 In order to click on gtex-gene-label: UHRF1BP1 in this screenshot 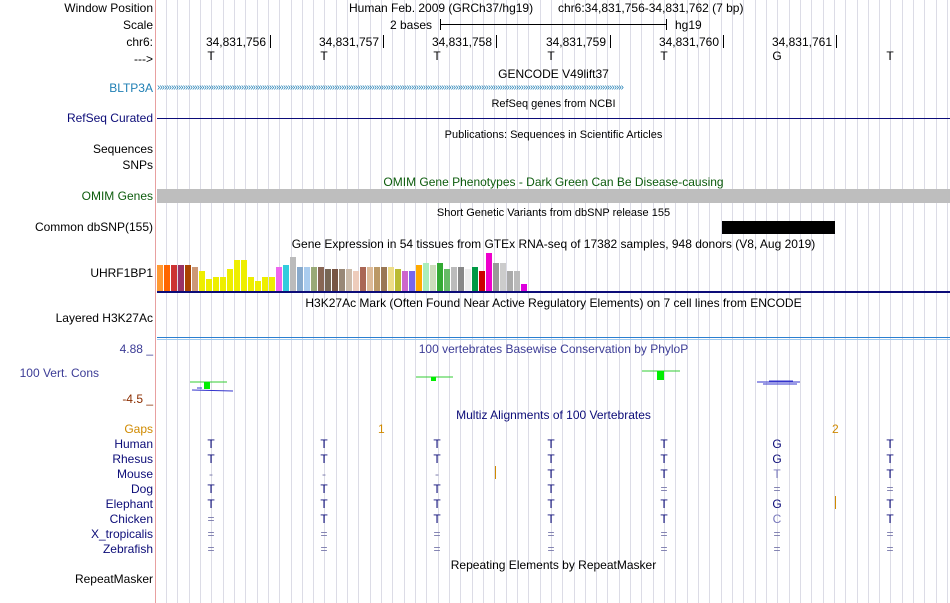, I will do `click(121, 273)`.